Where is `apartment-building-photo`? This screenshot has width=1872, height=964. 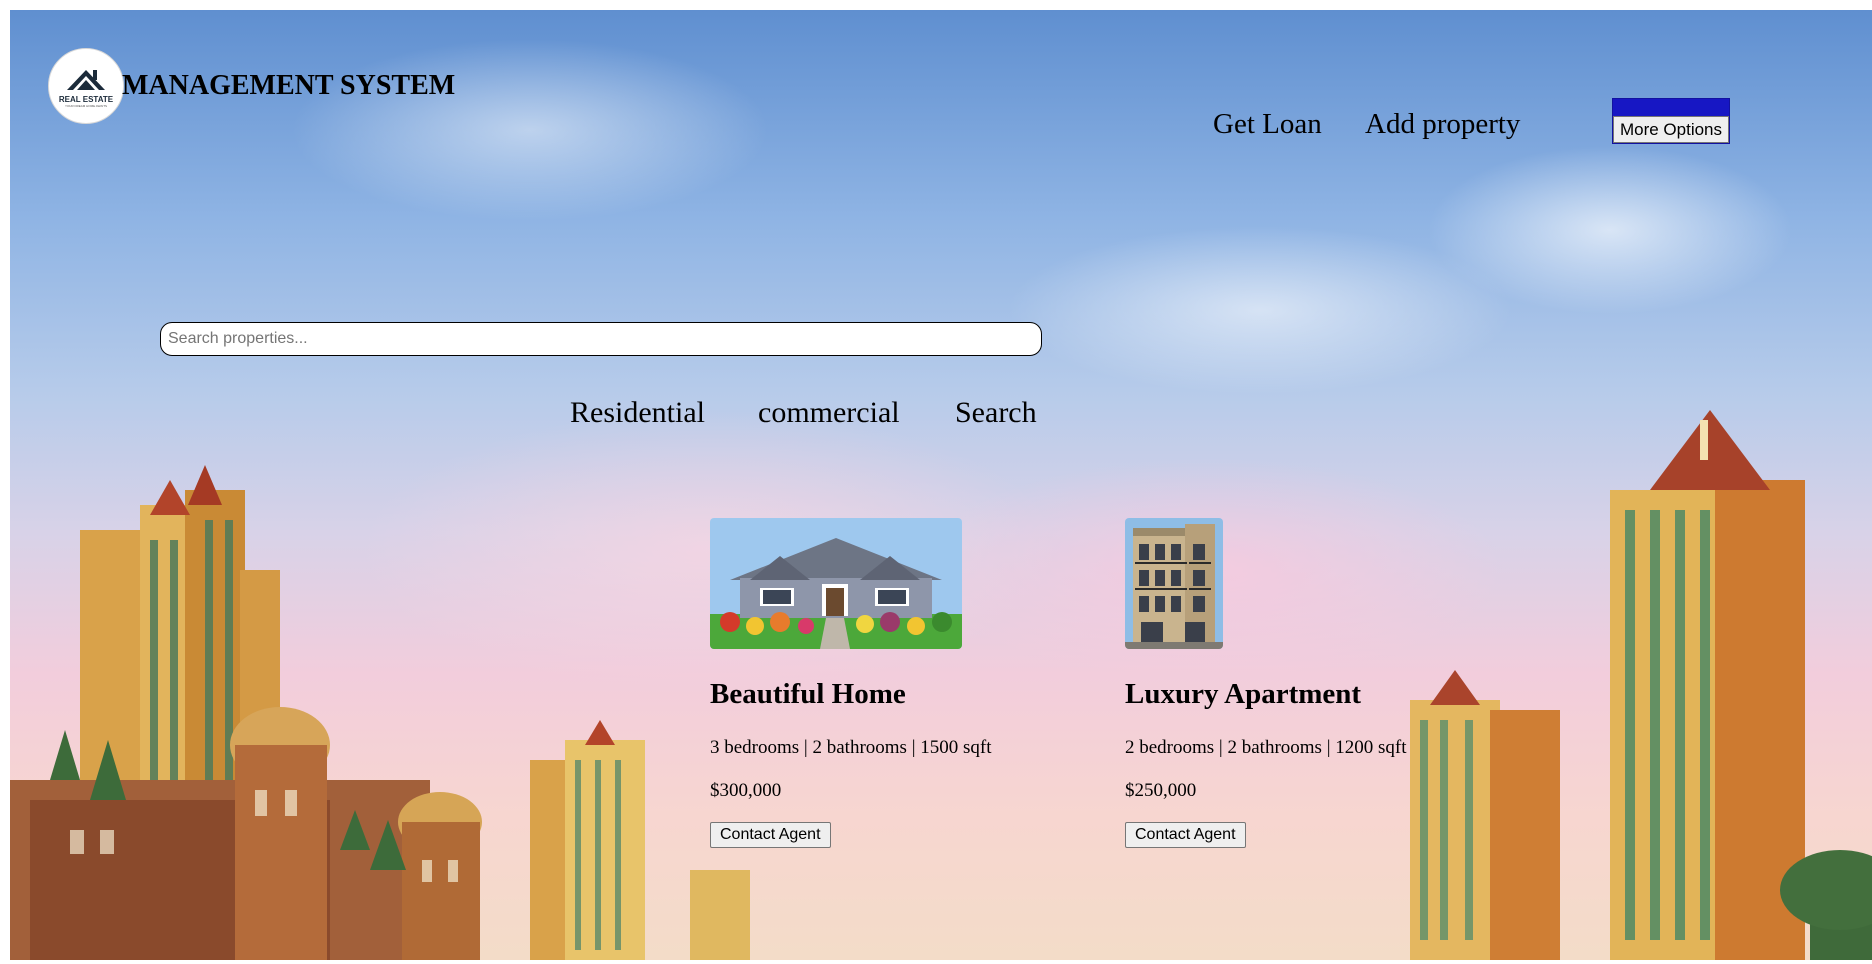
apartment-building-photo is located at coordinates (1174, 583).